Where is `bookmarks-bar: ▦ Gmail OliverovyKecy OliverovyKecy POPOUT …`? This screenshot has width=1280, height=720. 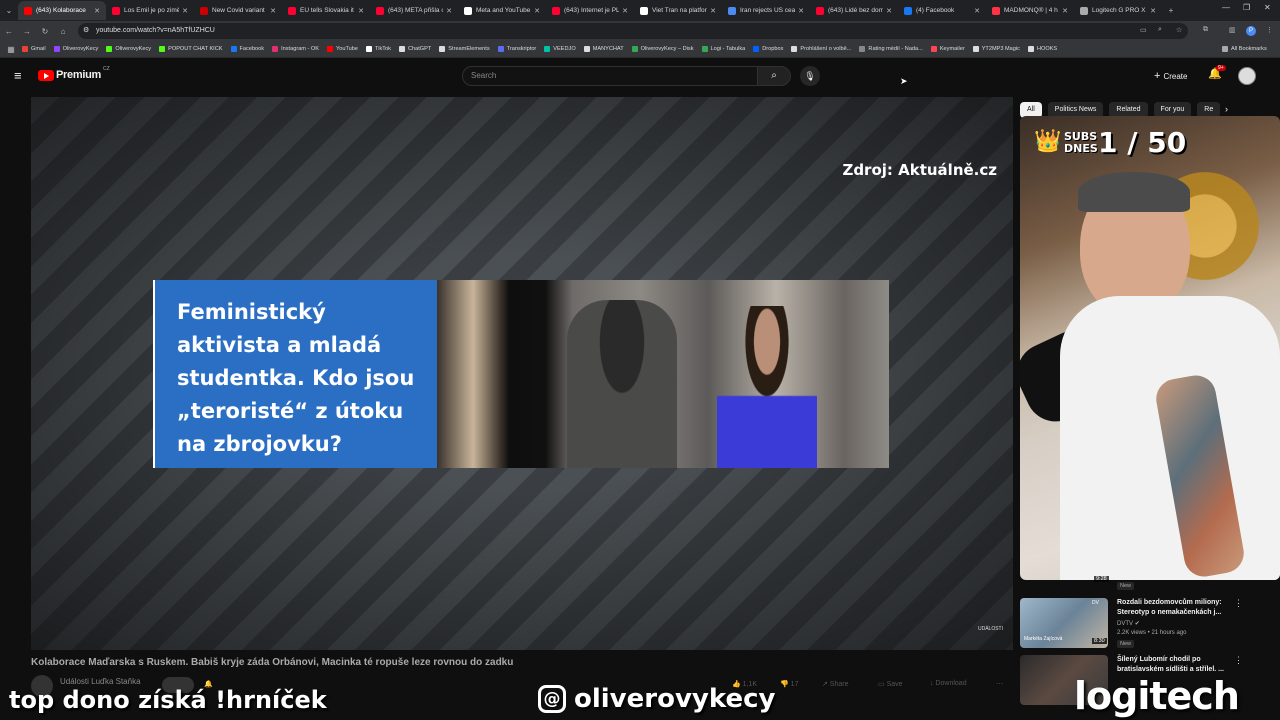 bookmarks-bar: ▦ Gmail OliverovyKecy OliverovyKecy POPOUT … is located at coordinates (640, 49).